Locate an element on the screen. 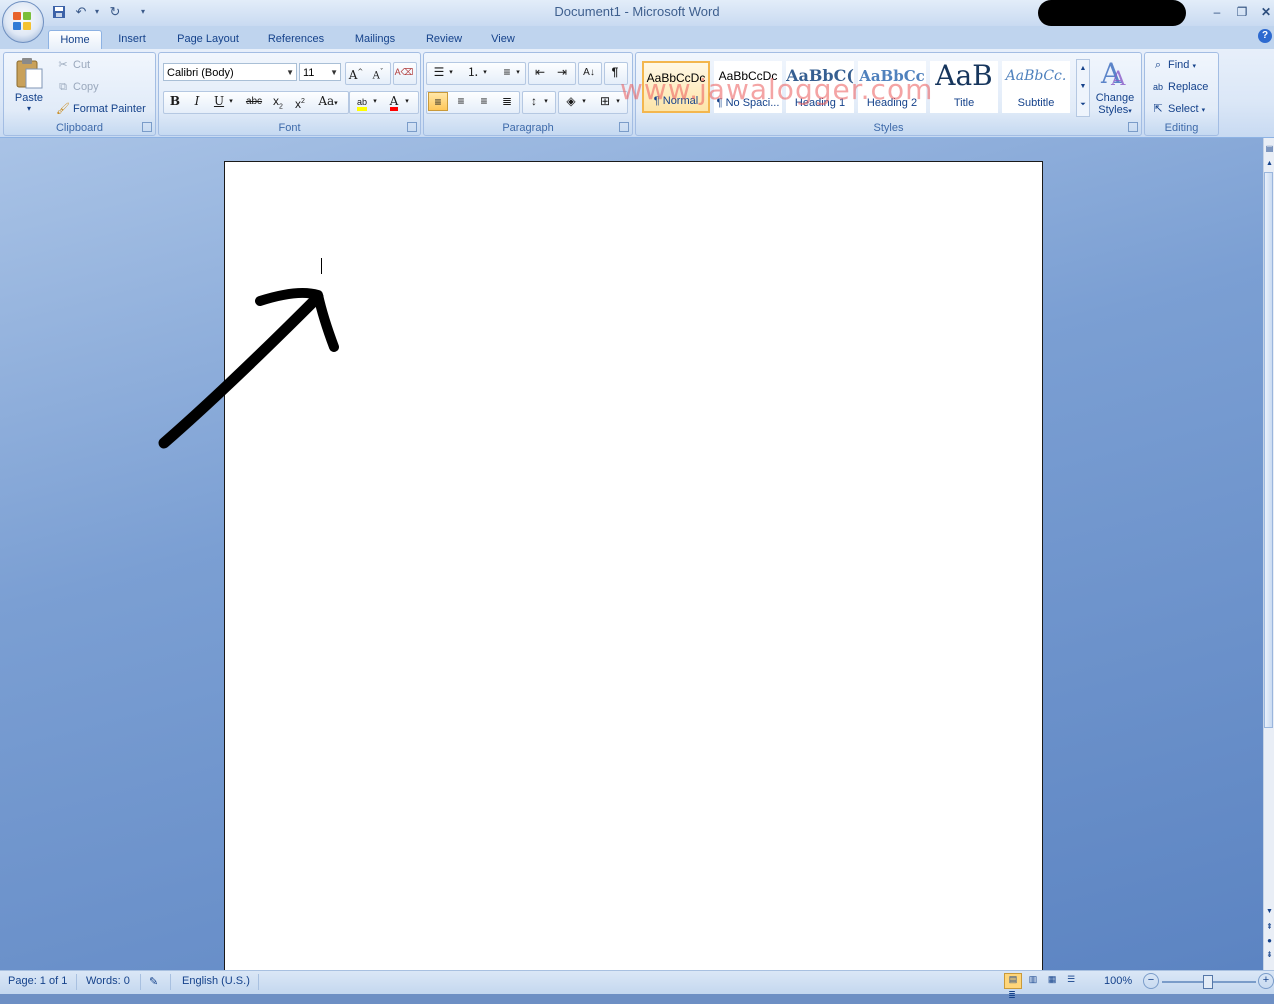  tab-insert: Insert is located at coordinates (132, 39).